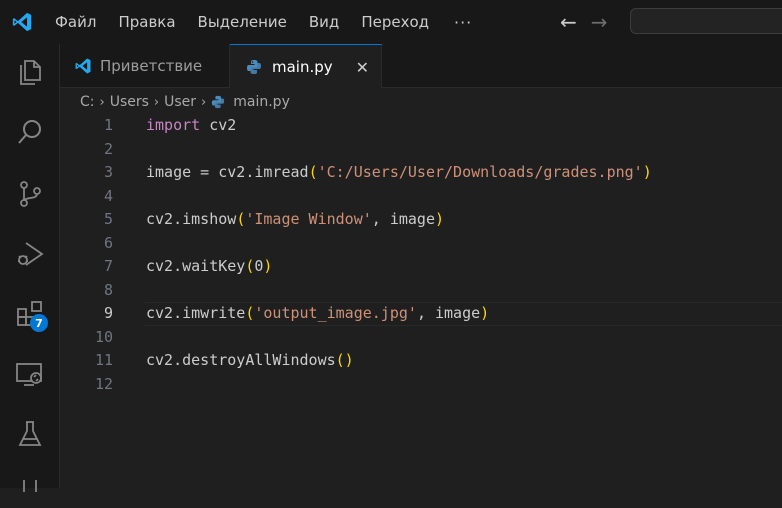  I want to click on code-text: cv2.imshow('Image Window', image), so click(295, 220).